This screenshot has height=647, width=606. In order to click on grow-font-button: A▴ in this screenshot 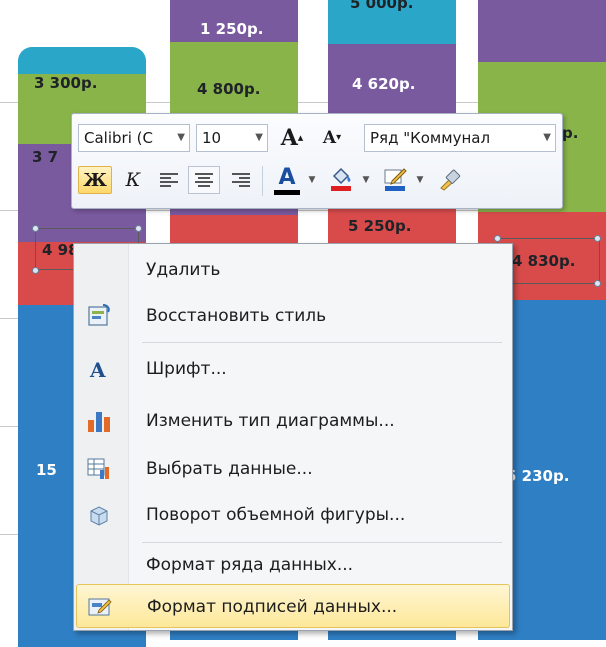, I will do `click(292, 138)`.